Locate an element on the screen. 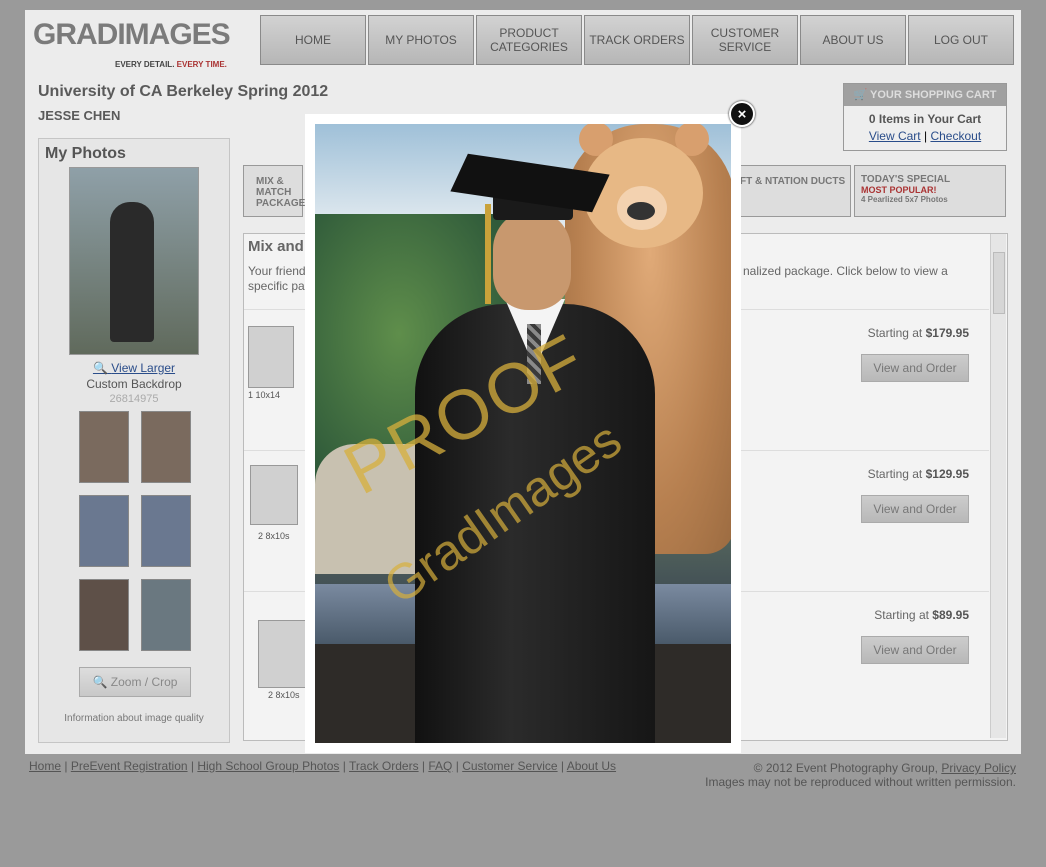 This screenshot has width=1046, height=867. main-photo-thumbnail is located at coordinates (134, 261).